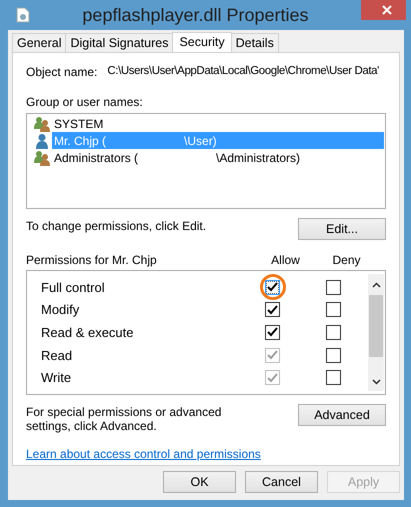 The image size is (411, 507). Describe the element at coordinates (342, 415) in the screenshot. I see `advanced-button: Advanced` at that location.